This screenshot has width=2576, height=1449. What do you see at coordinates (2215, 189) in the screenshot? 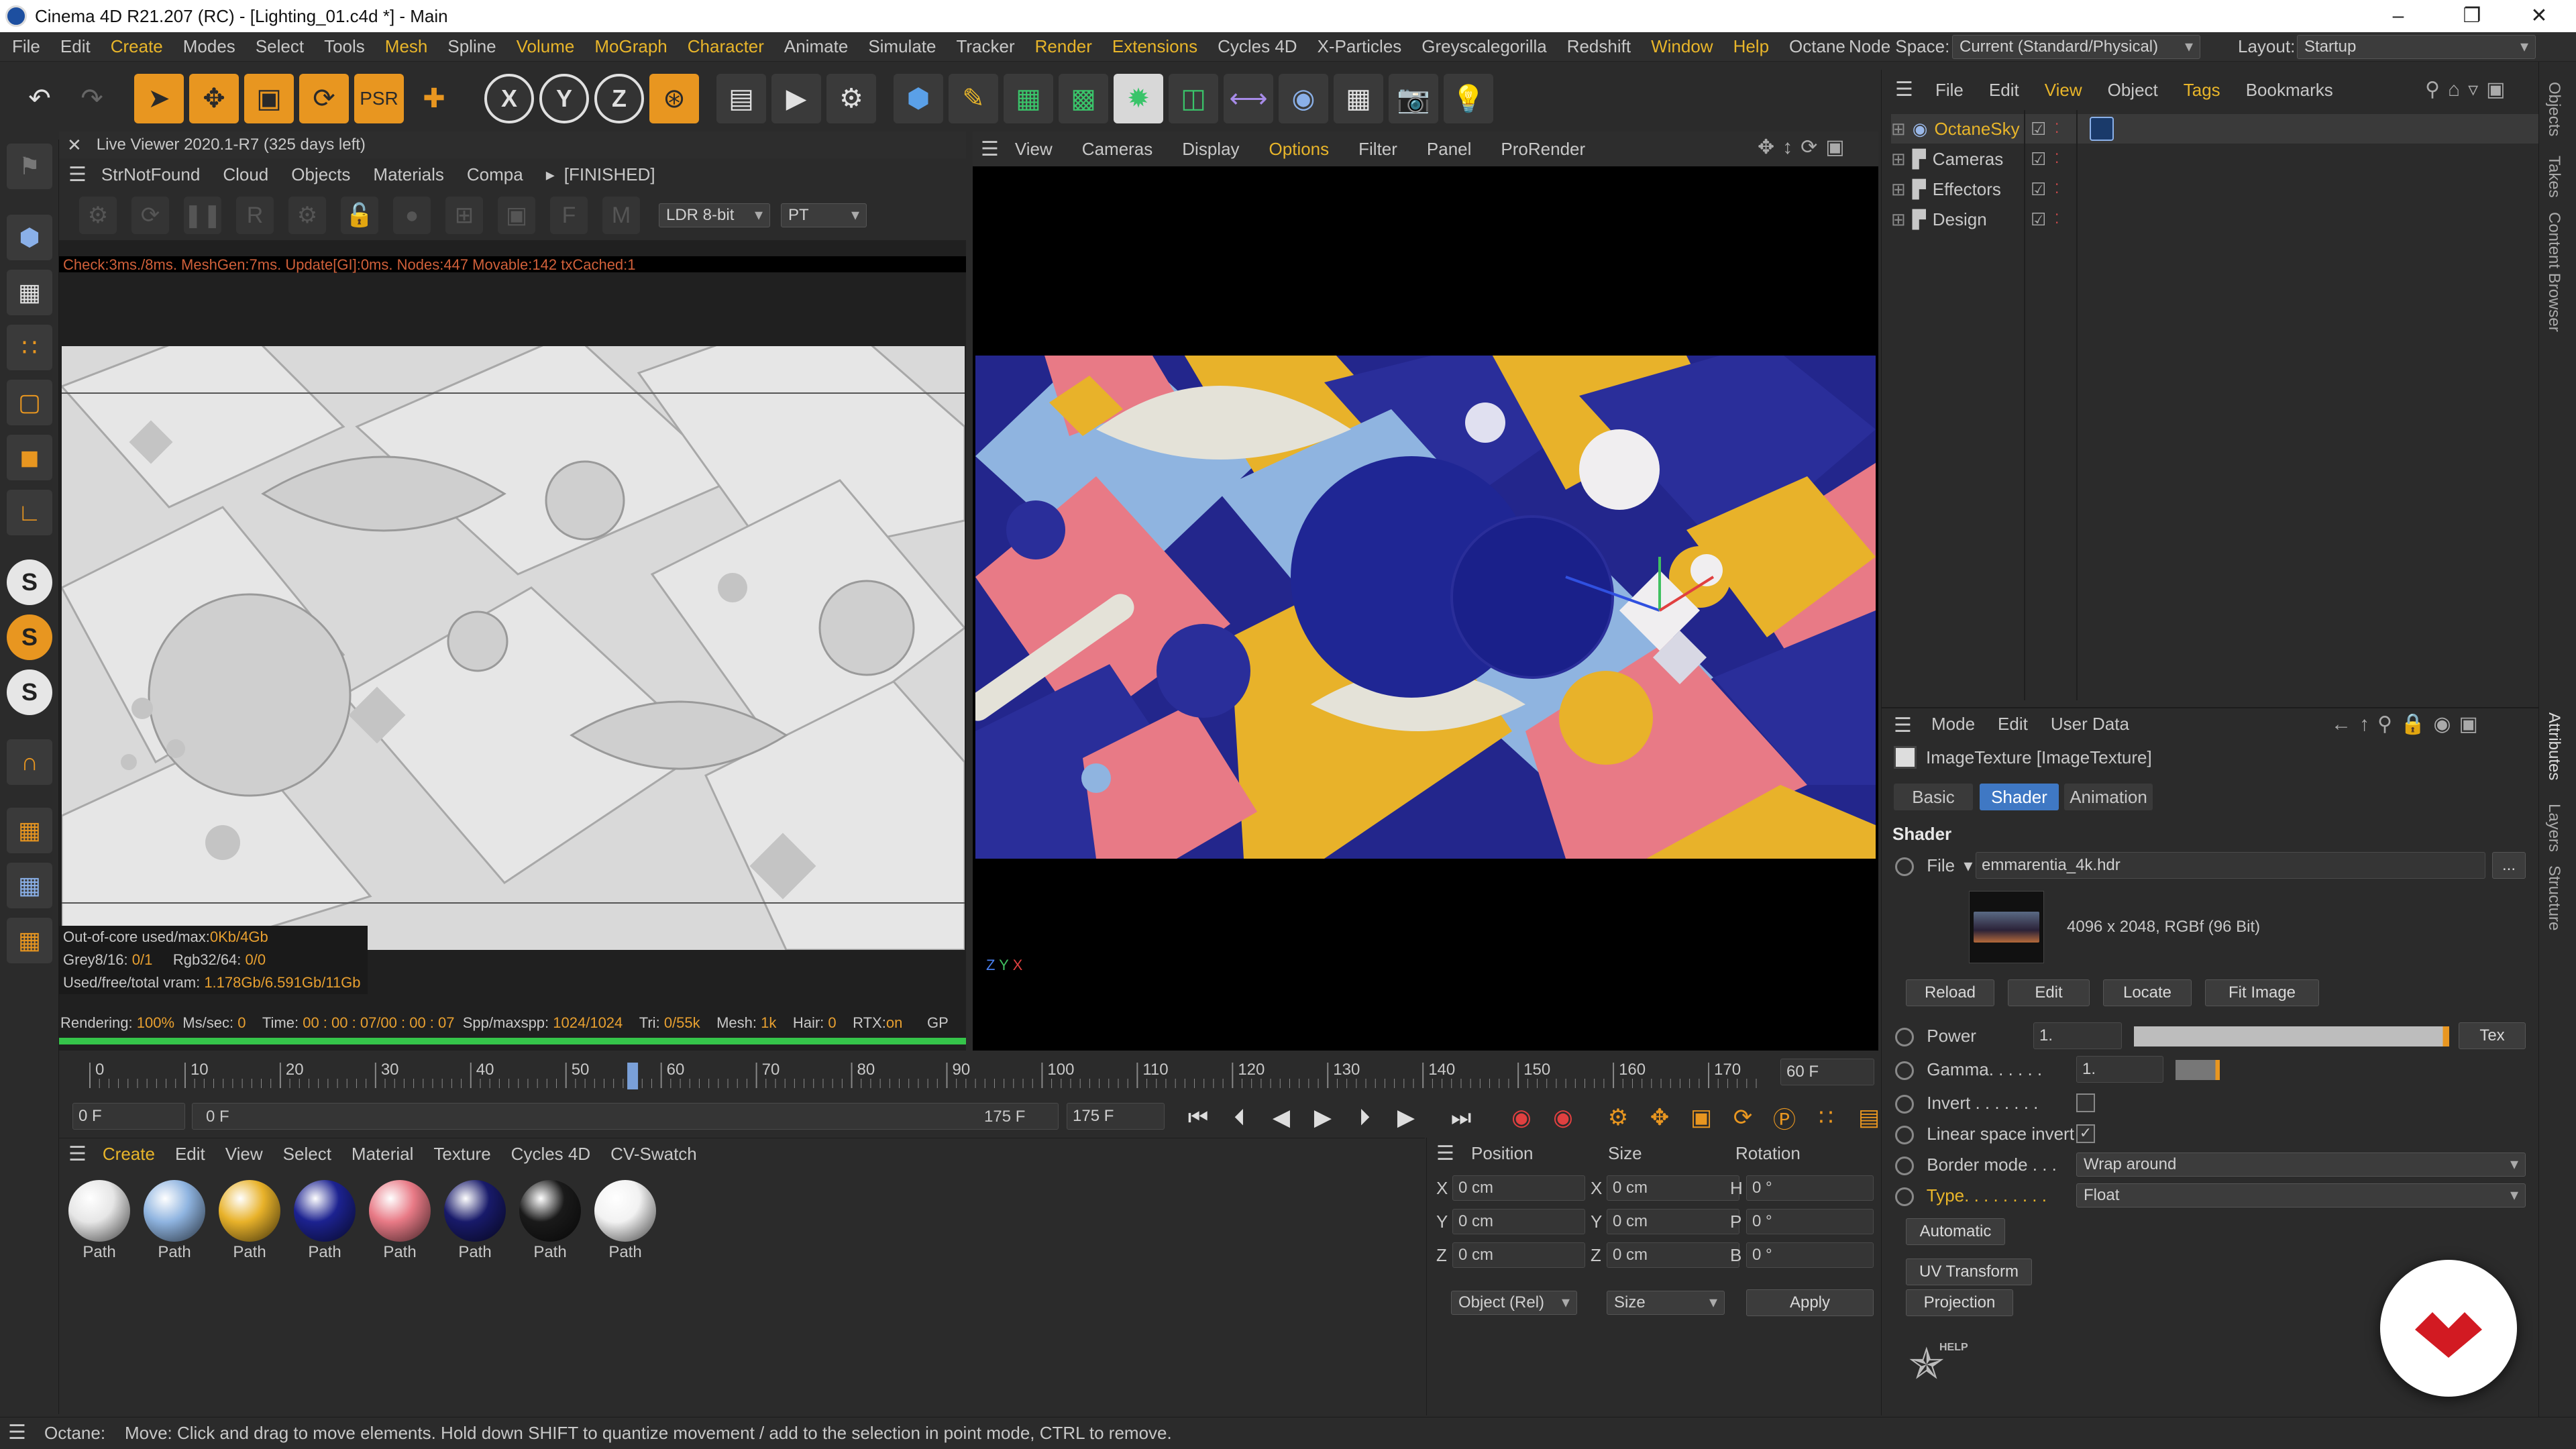
I see `object-row-effectors: ⊞ ▛ Effectors ☑ ⁚` at bounding box center [2215, 189].